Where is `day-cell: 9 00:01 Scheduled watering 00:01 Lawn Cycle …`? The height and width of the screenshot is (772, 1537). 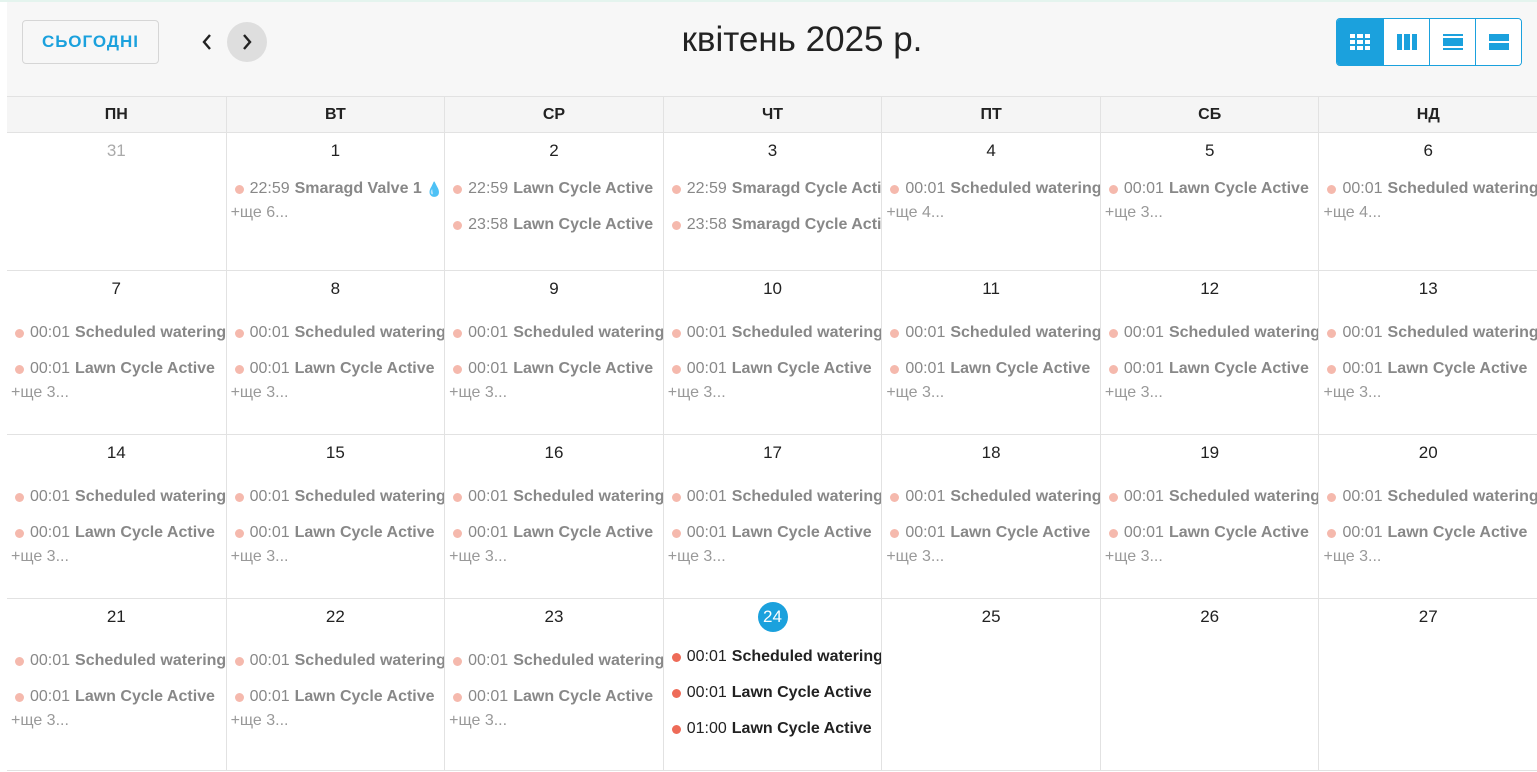
day-cell: 9 00:01 Scheduled watering 00:01 Lawn Cycle … is located at coordinates (553, 352).